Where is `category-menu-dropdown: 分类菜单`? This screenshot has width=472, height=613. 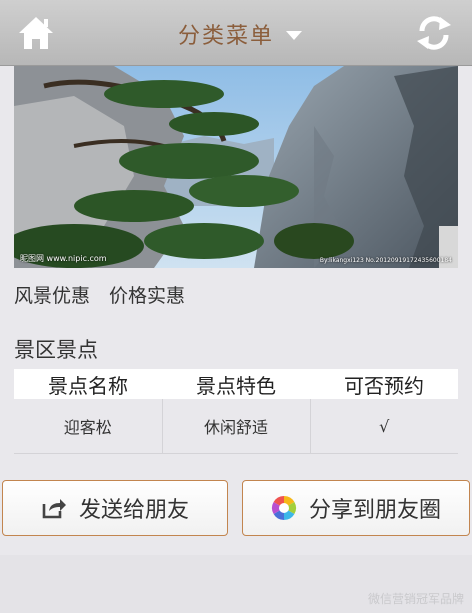
category-menu-dropdown: 分类菜单 is located at coordinates (240, 34).